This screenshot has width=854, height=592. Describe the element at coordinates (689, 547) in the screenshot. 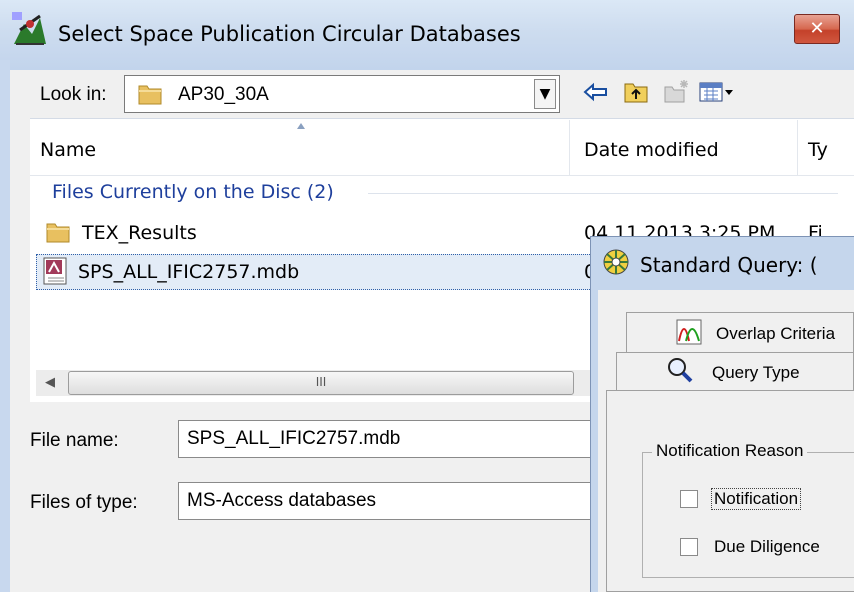

I see `due-diligence-checkbox` at that location.